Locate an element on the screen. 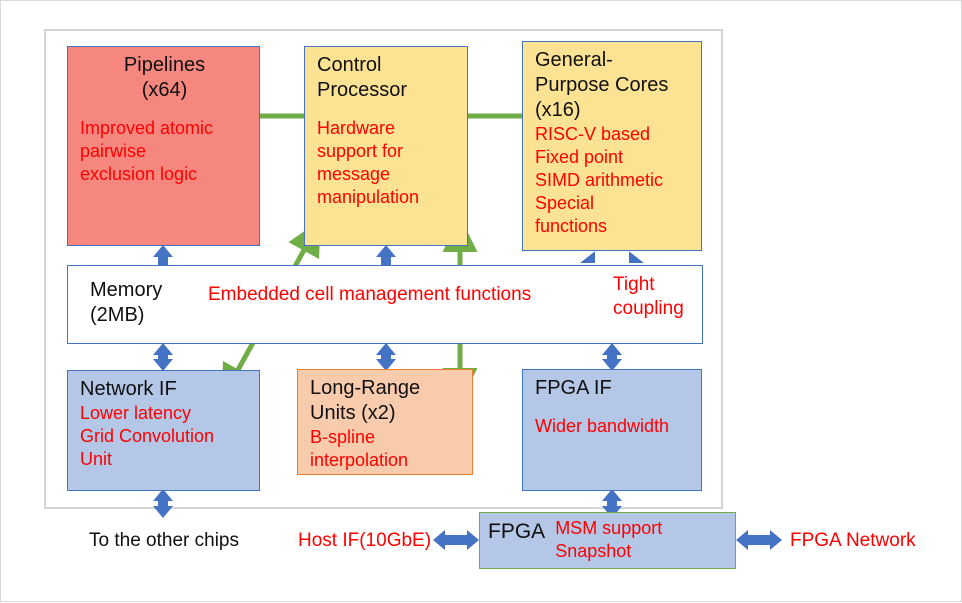 The image size is (962, 603). network-if-title: Network IF is located at coordinates (128, 389).